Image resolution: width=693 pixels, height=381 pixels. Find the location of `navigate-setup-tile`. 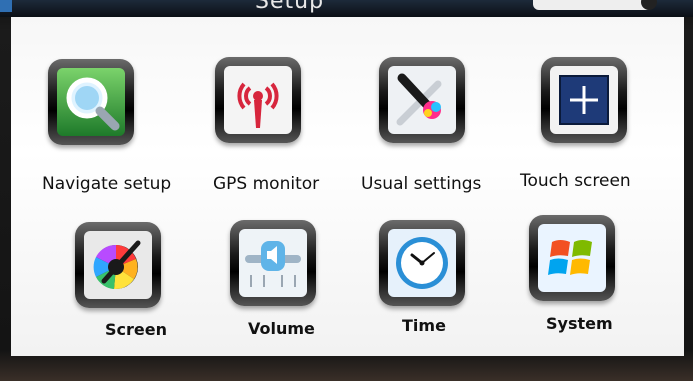

navigate-setup-tile is located at coordinates (91, 102).